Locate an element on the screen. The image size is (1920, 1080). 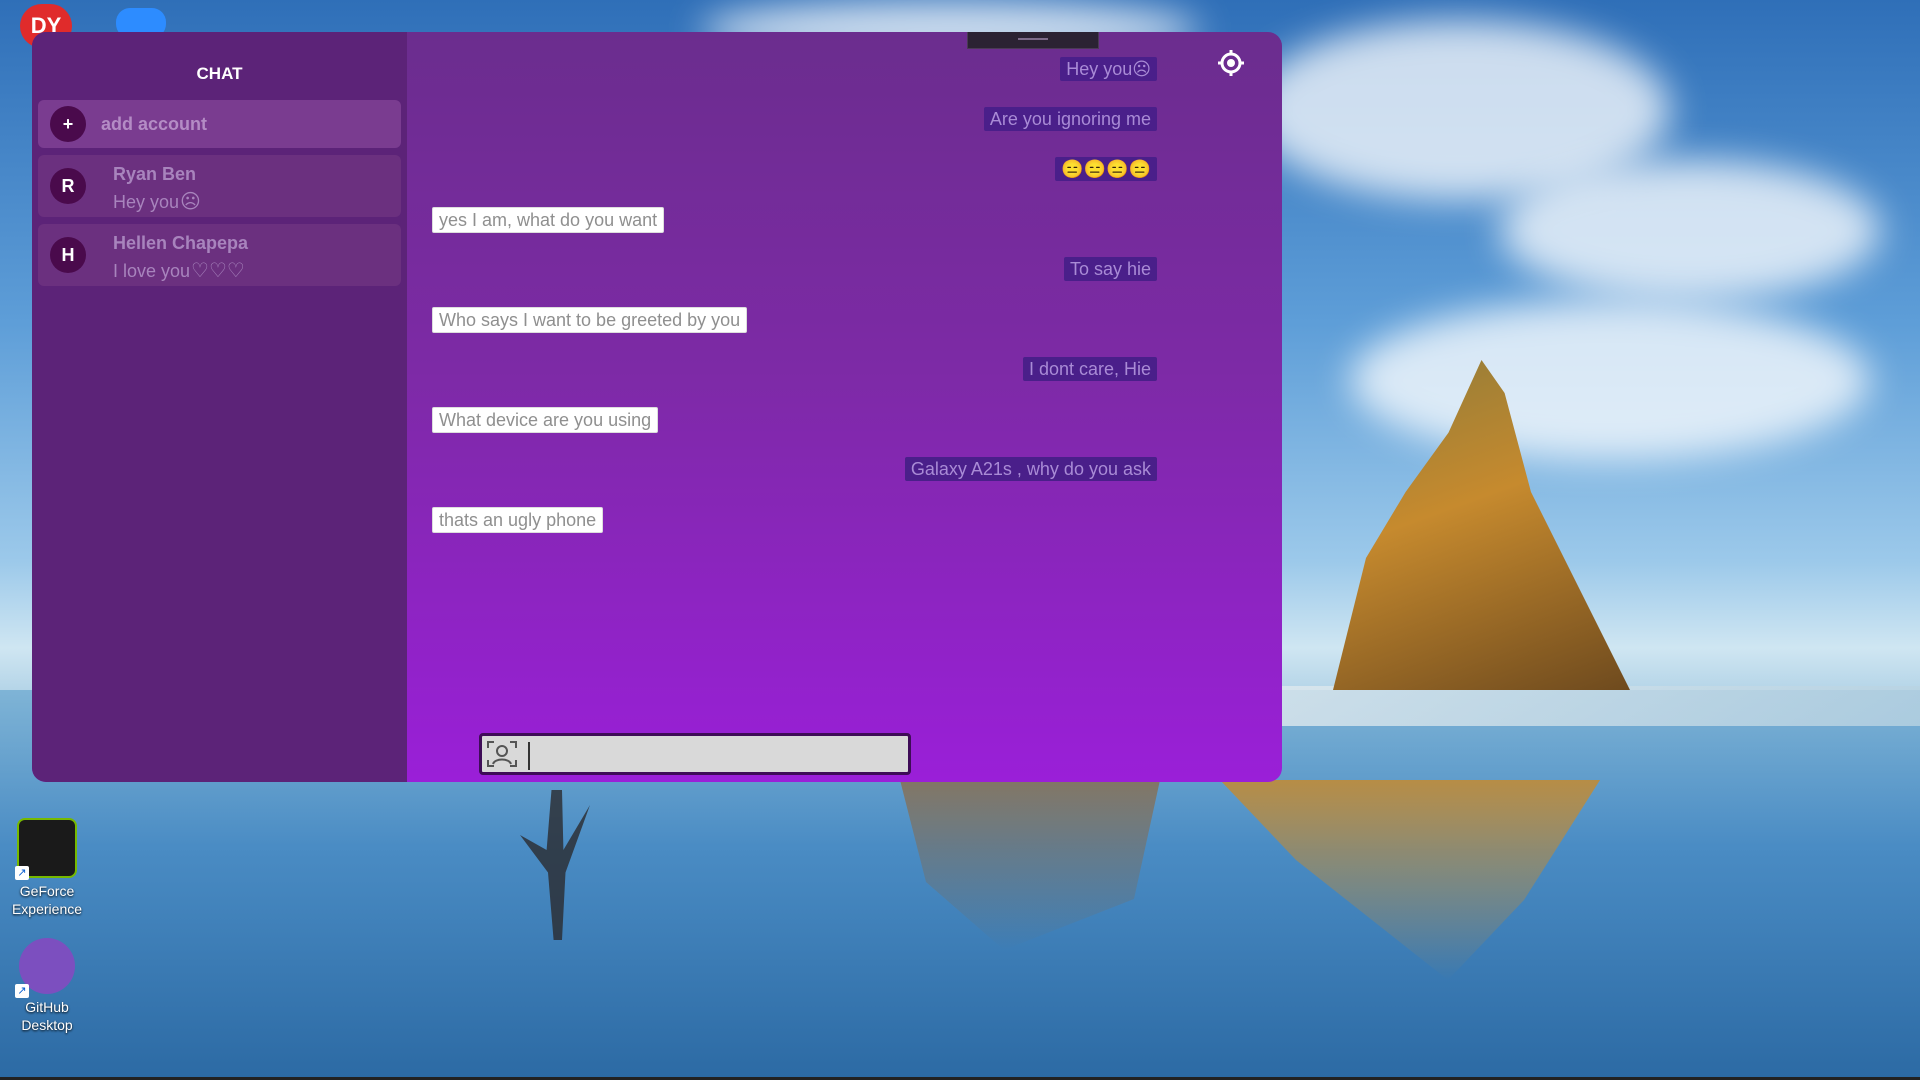
sidebar-title: CHAT is located at coordinates (219, 73).